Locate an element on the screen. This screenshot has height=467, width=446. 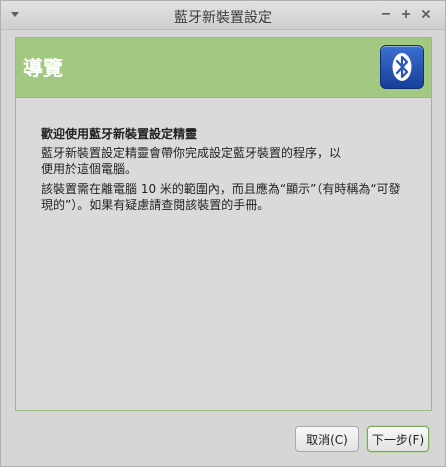
minimize-button is located at coordinates (386, 14).